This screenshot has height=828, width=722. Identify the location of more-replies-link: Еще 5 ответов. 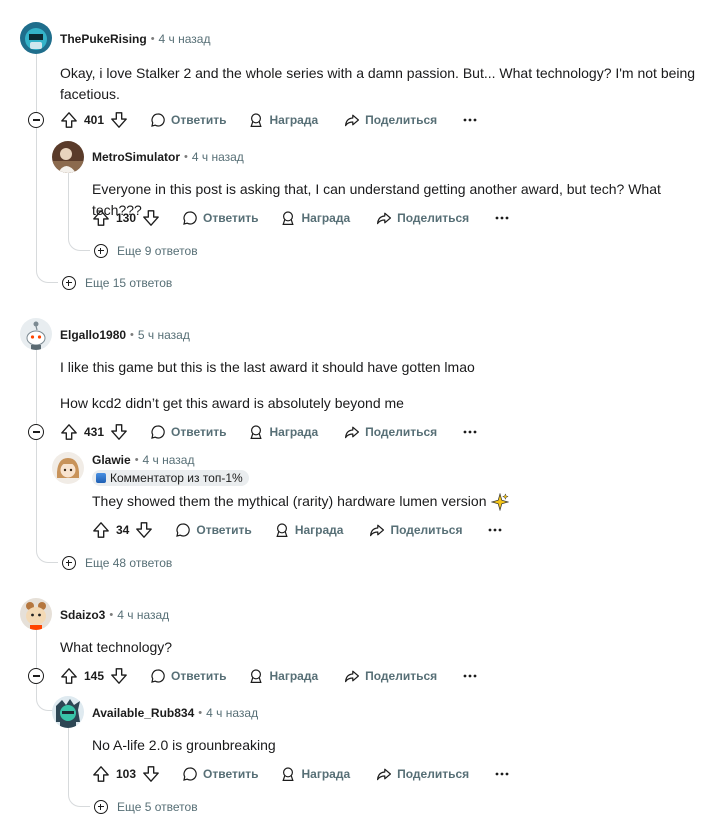
(146, 807).